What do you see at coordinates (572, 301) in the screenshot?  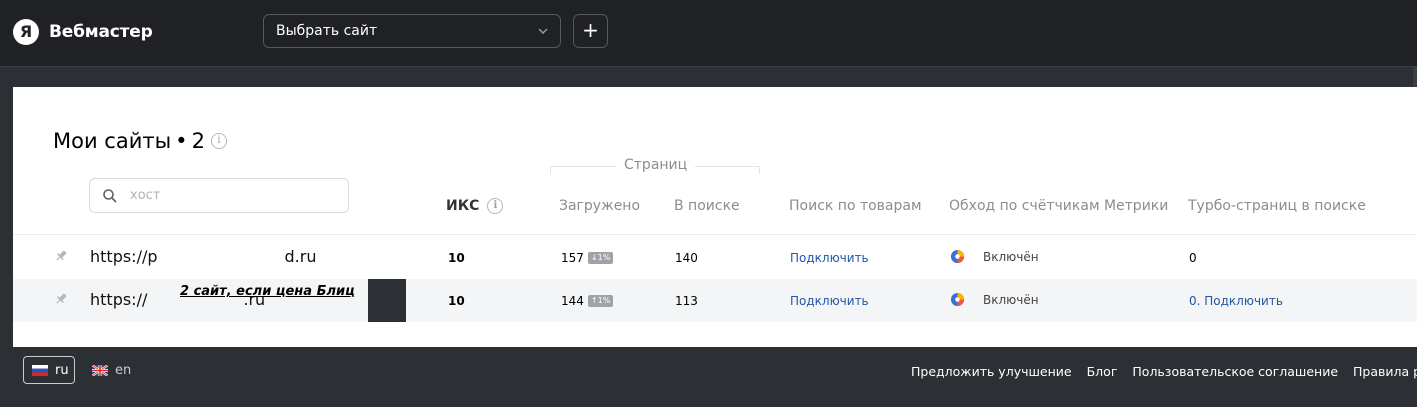 I see `loaded-value: 144` at bounding box center [572, 301].